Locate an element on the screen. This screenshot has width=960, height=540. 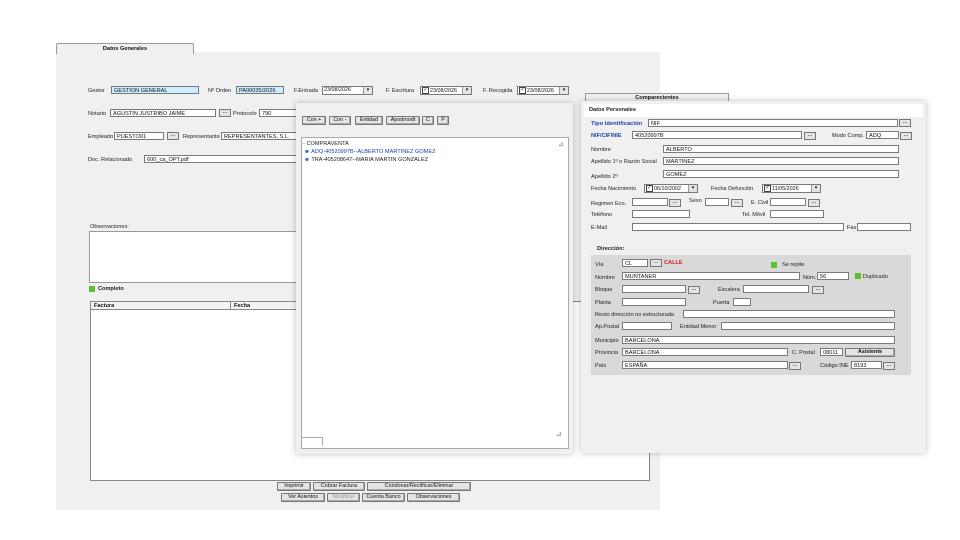
modo-comp-field: ADQ is located at coordinates (882, 135).